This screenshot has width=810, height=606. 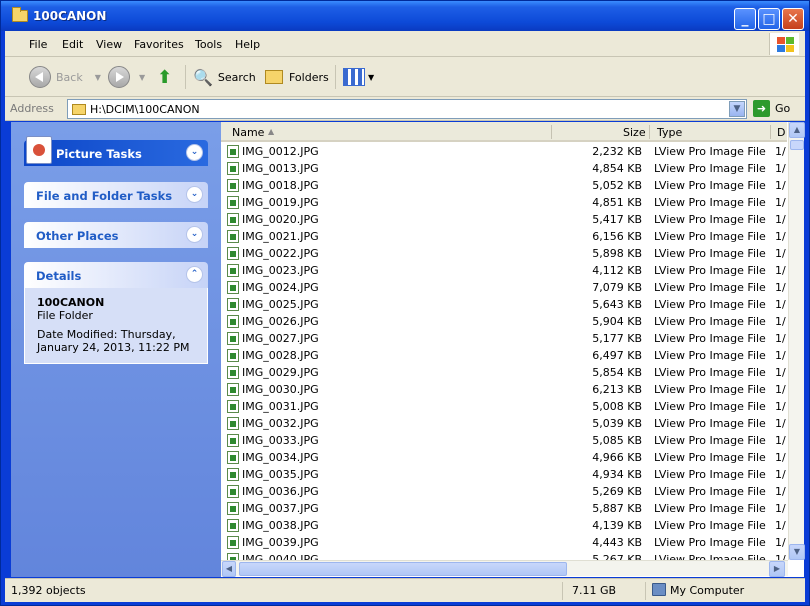 I want to click on address-bar: Address H:\DCIM\100CANON ▼ ➜ Go, so click(x=405, y=109).